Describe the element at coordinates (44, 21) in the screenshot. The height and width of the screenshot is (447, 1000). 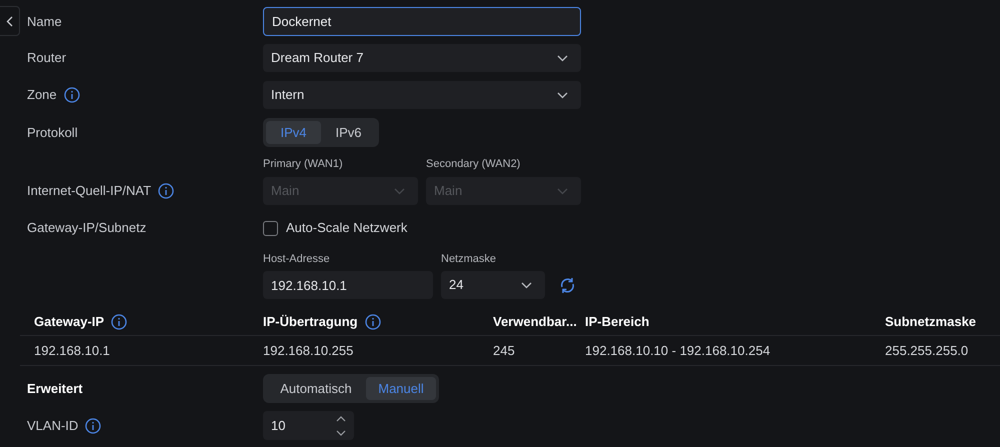
I see `field-label: Name` at that location.